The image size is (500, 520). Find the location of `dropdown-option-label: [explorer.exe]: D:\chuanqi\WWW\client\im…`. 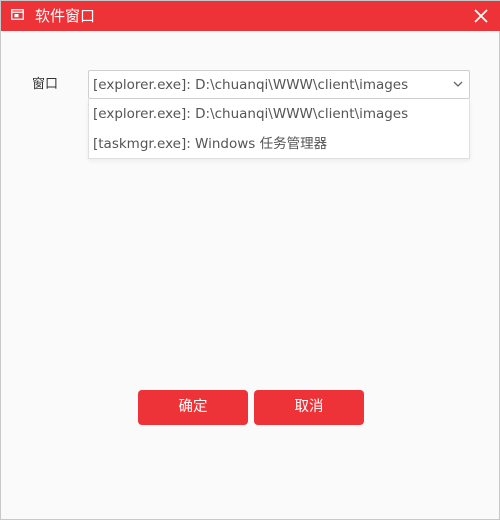

dropdown-option-label: [explorer.exe]: D:\chuanqi\WWW\client\im… is located at coordinates (251, 114).